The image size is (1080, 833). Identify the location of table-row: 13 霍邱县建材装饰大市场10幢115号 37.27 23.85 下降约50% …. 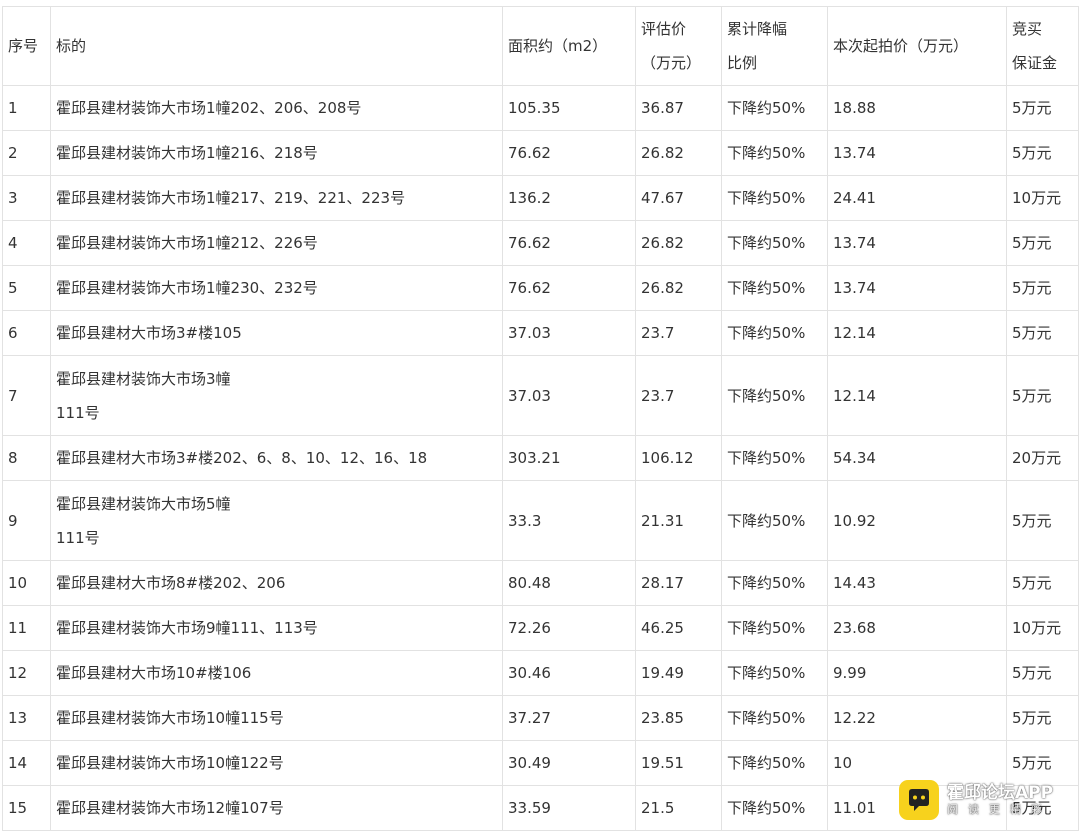
(540, 718).